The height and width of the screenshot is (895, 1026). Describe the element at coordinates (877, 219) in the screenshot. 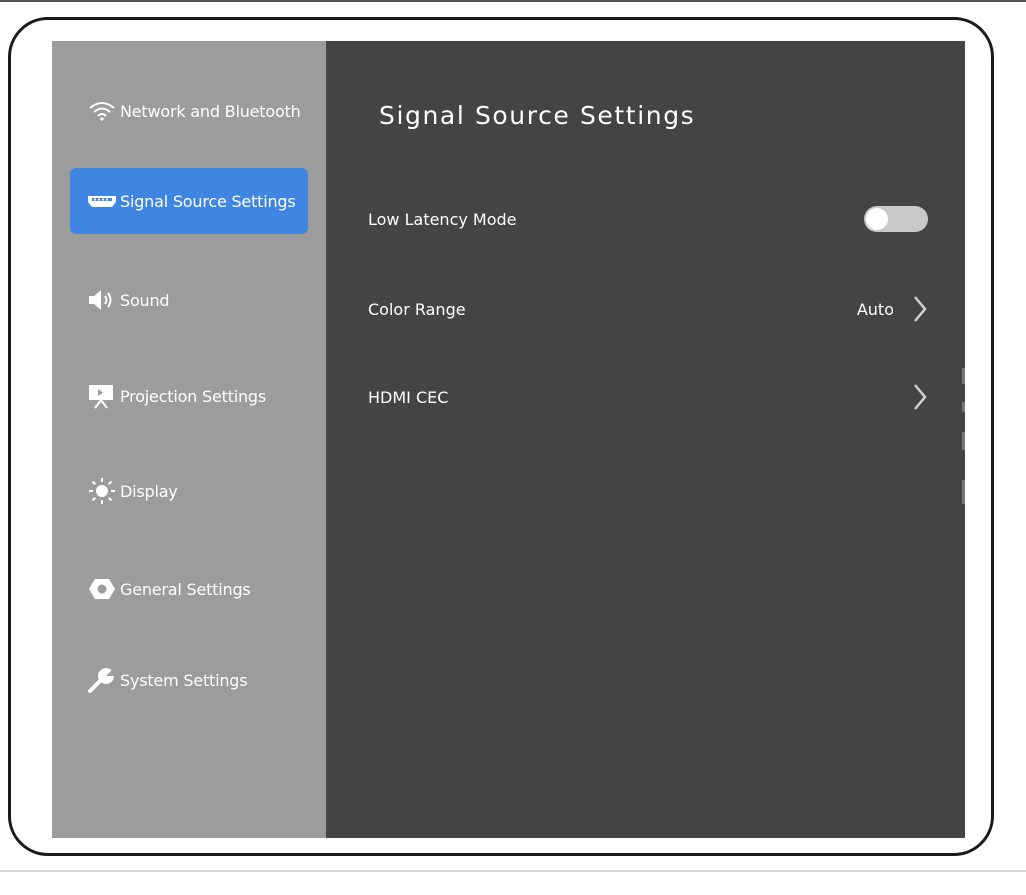

I see `toggle-knob` at that location.